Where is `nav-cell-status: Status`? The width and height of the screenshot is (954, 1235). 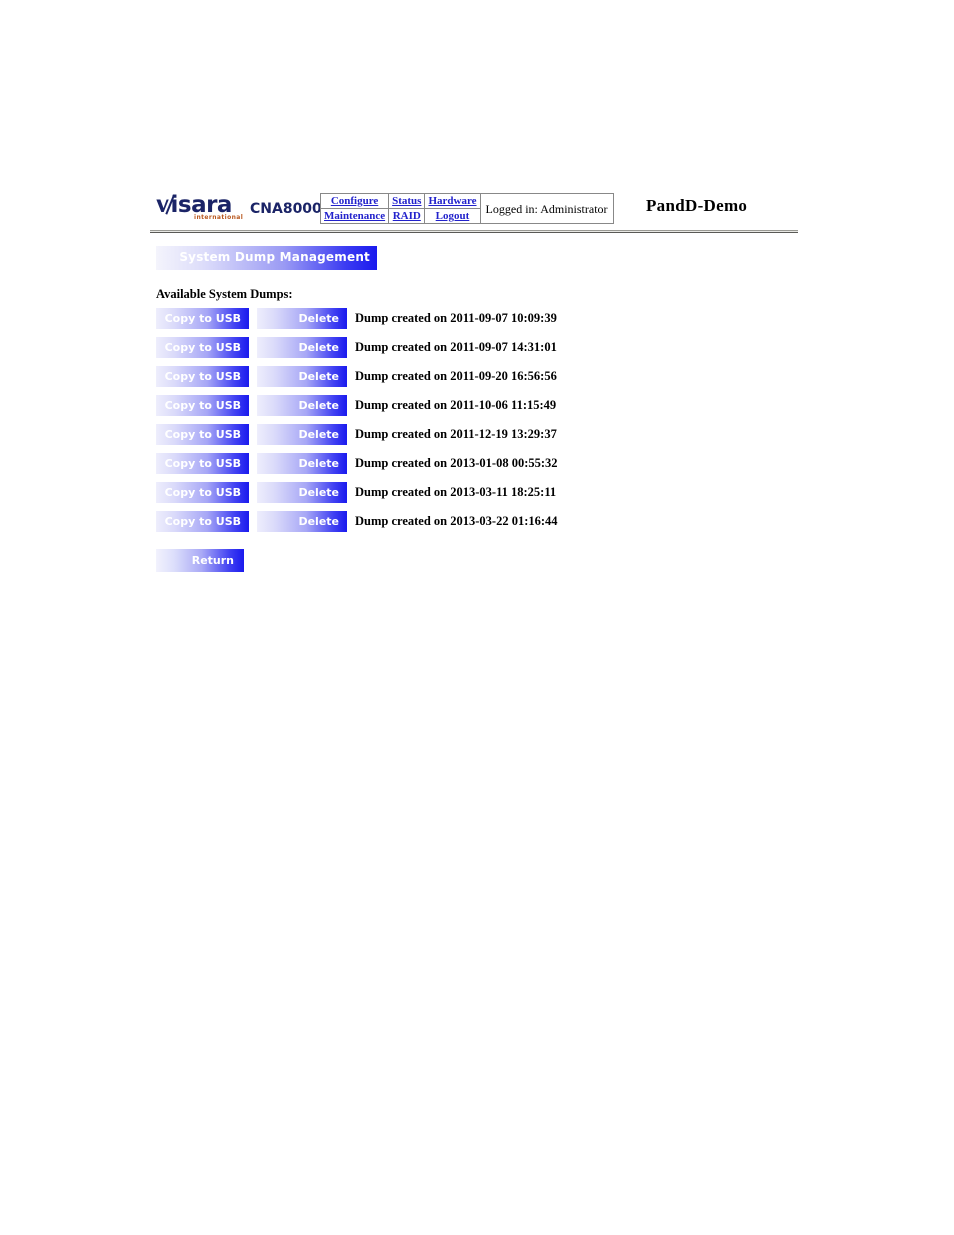 nav-cell-status: Status is located at coordinates (407, 201).